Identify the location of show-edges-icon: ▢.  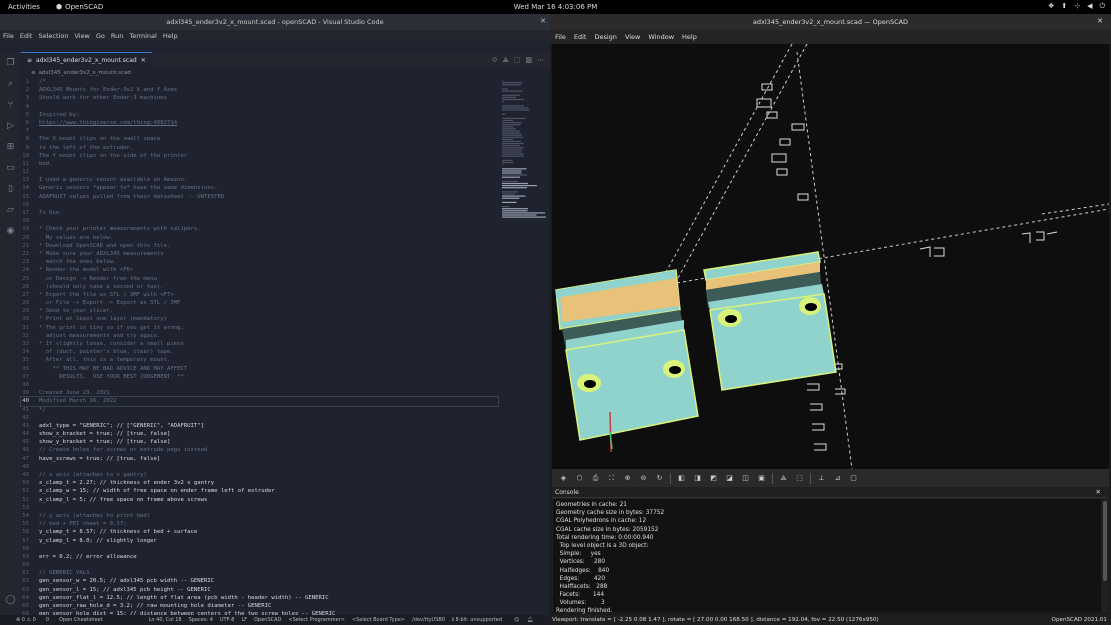
(853, 478).